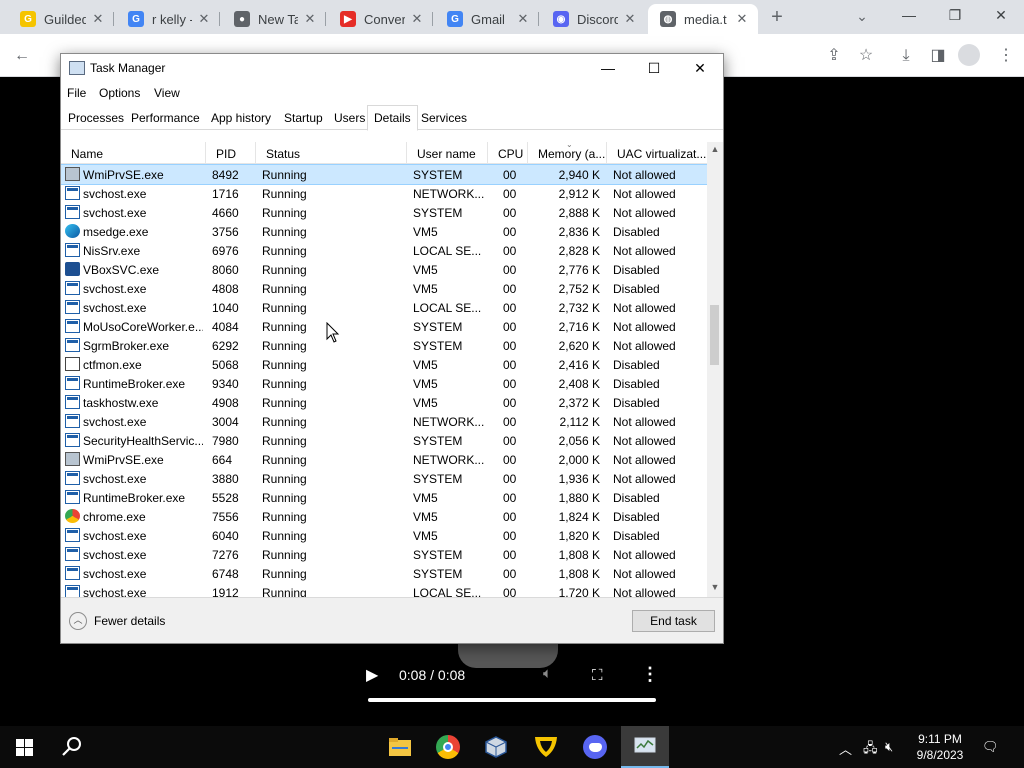 The image size is (1024, 768). What do you see at coordinates (72, 747) in the screenshot?
I see `search-icon` at bounding box center [72, 747].